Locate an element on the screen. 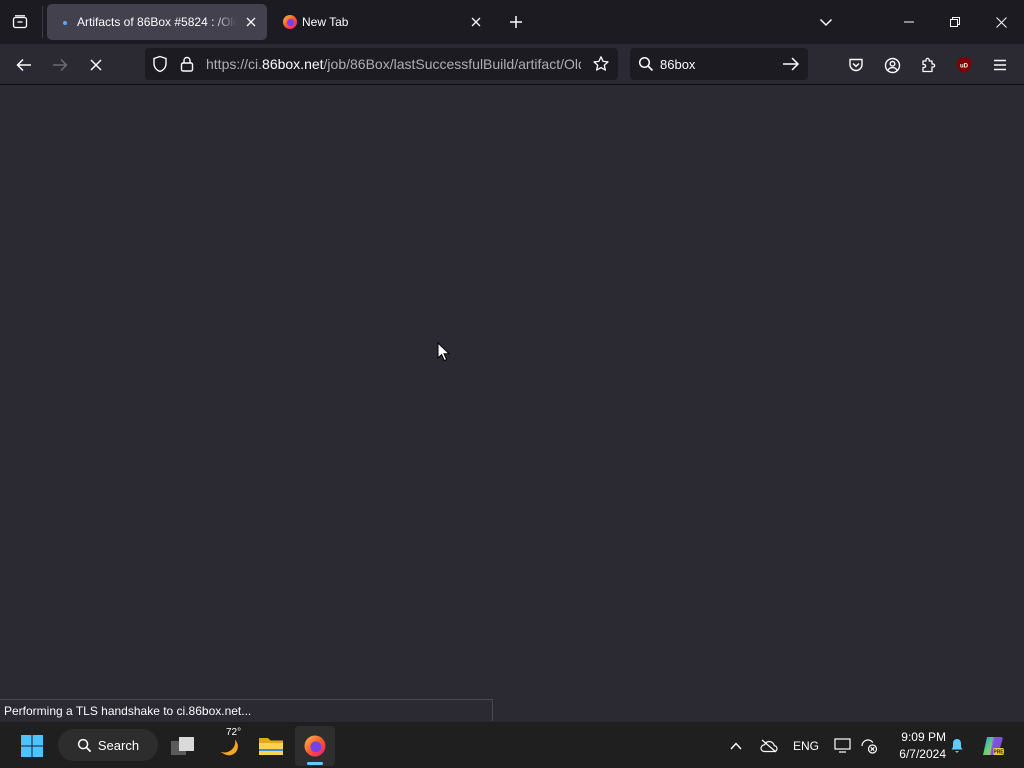 The width and height of the screenshot is (1024, 768). taskbar: Search 72° ENG 9:09 PM 6/7/2024 PRE is located at coordinates (512, 744).